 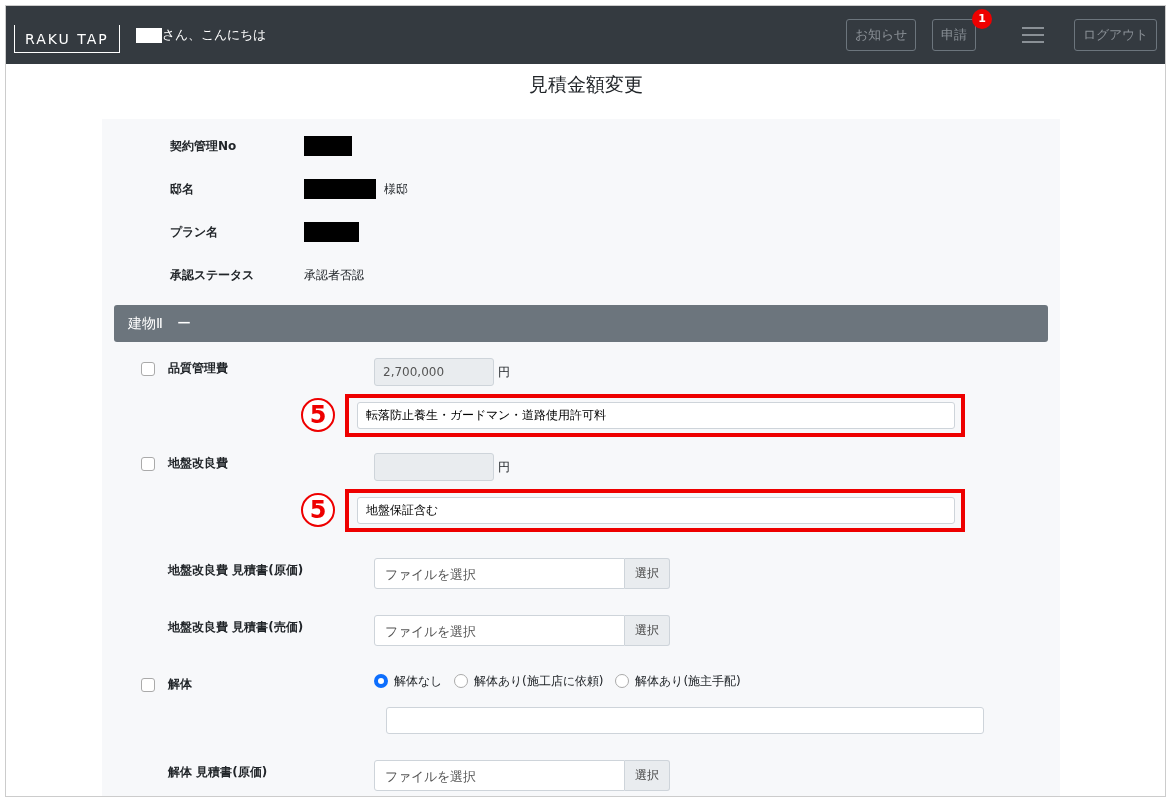 What do you see at coordinates (982, 19) in the screenshot?
I see `notification-badge: 1` at bounding box center [982, 19].